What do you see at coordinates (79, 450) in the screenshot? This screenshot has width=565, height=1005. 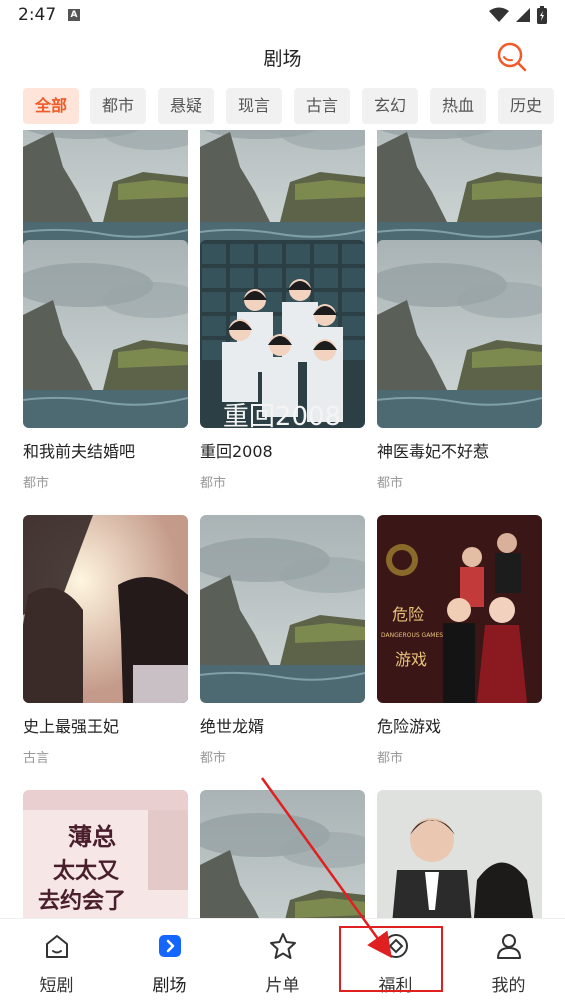 I see `drama-title: 和我前夫结婚吧` at bounding box center [79, 450].